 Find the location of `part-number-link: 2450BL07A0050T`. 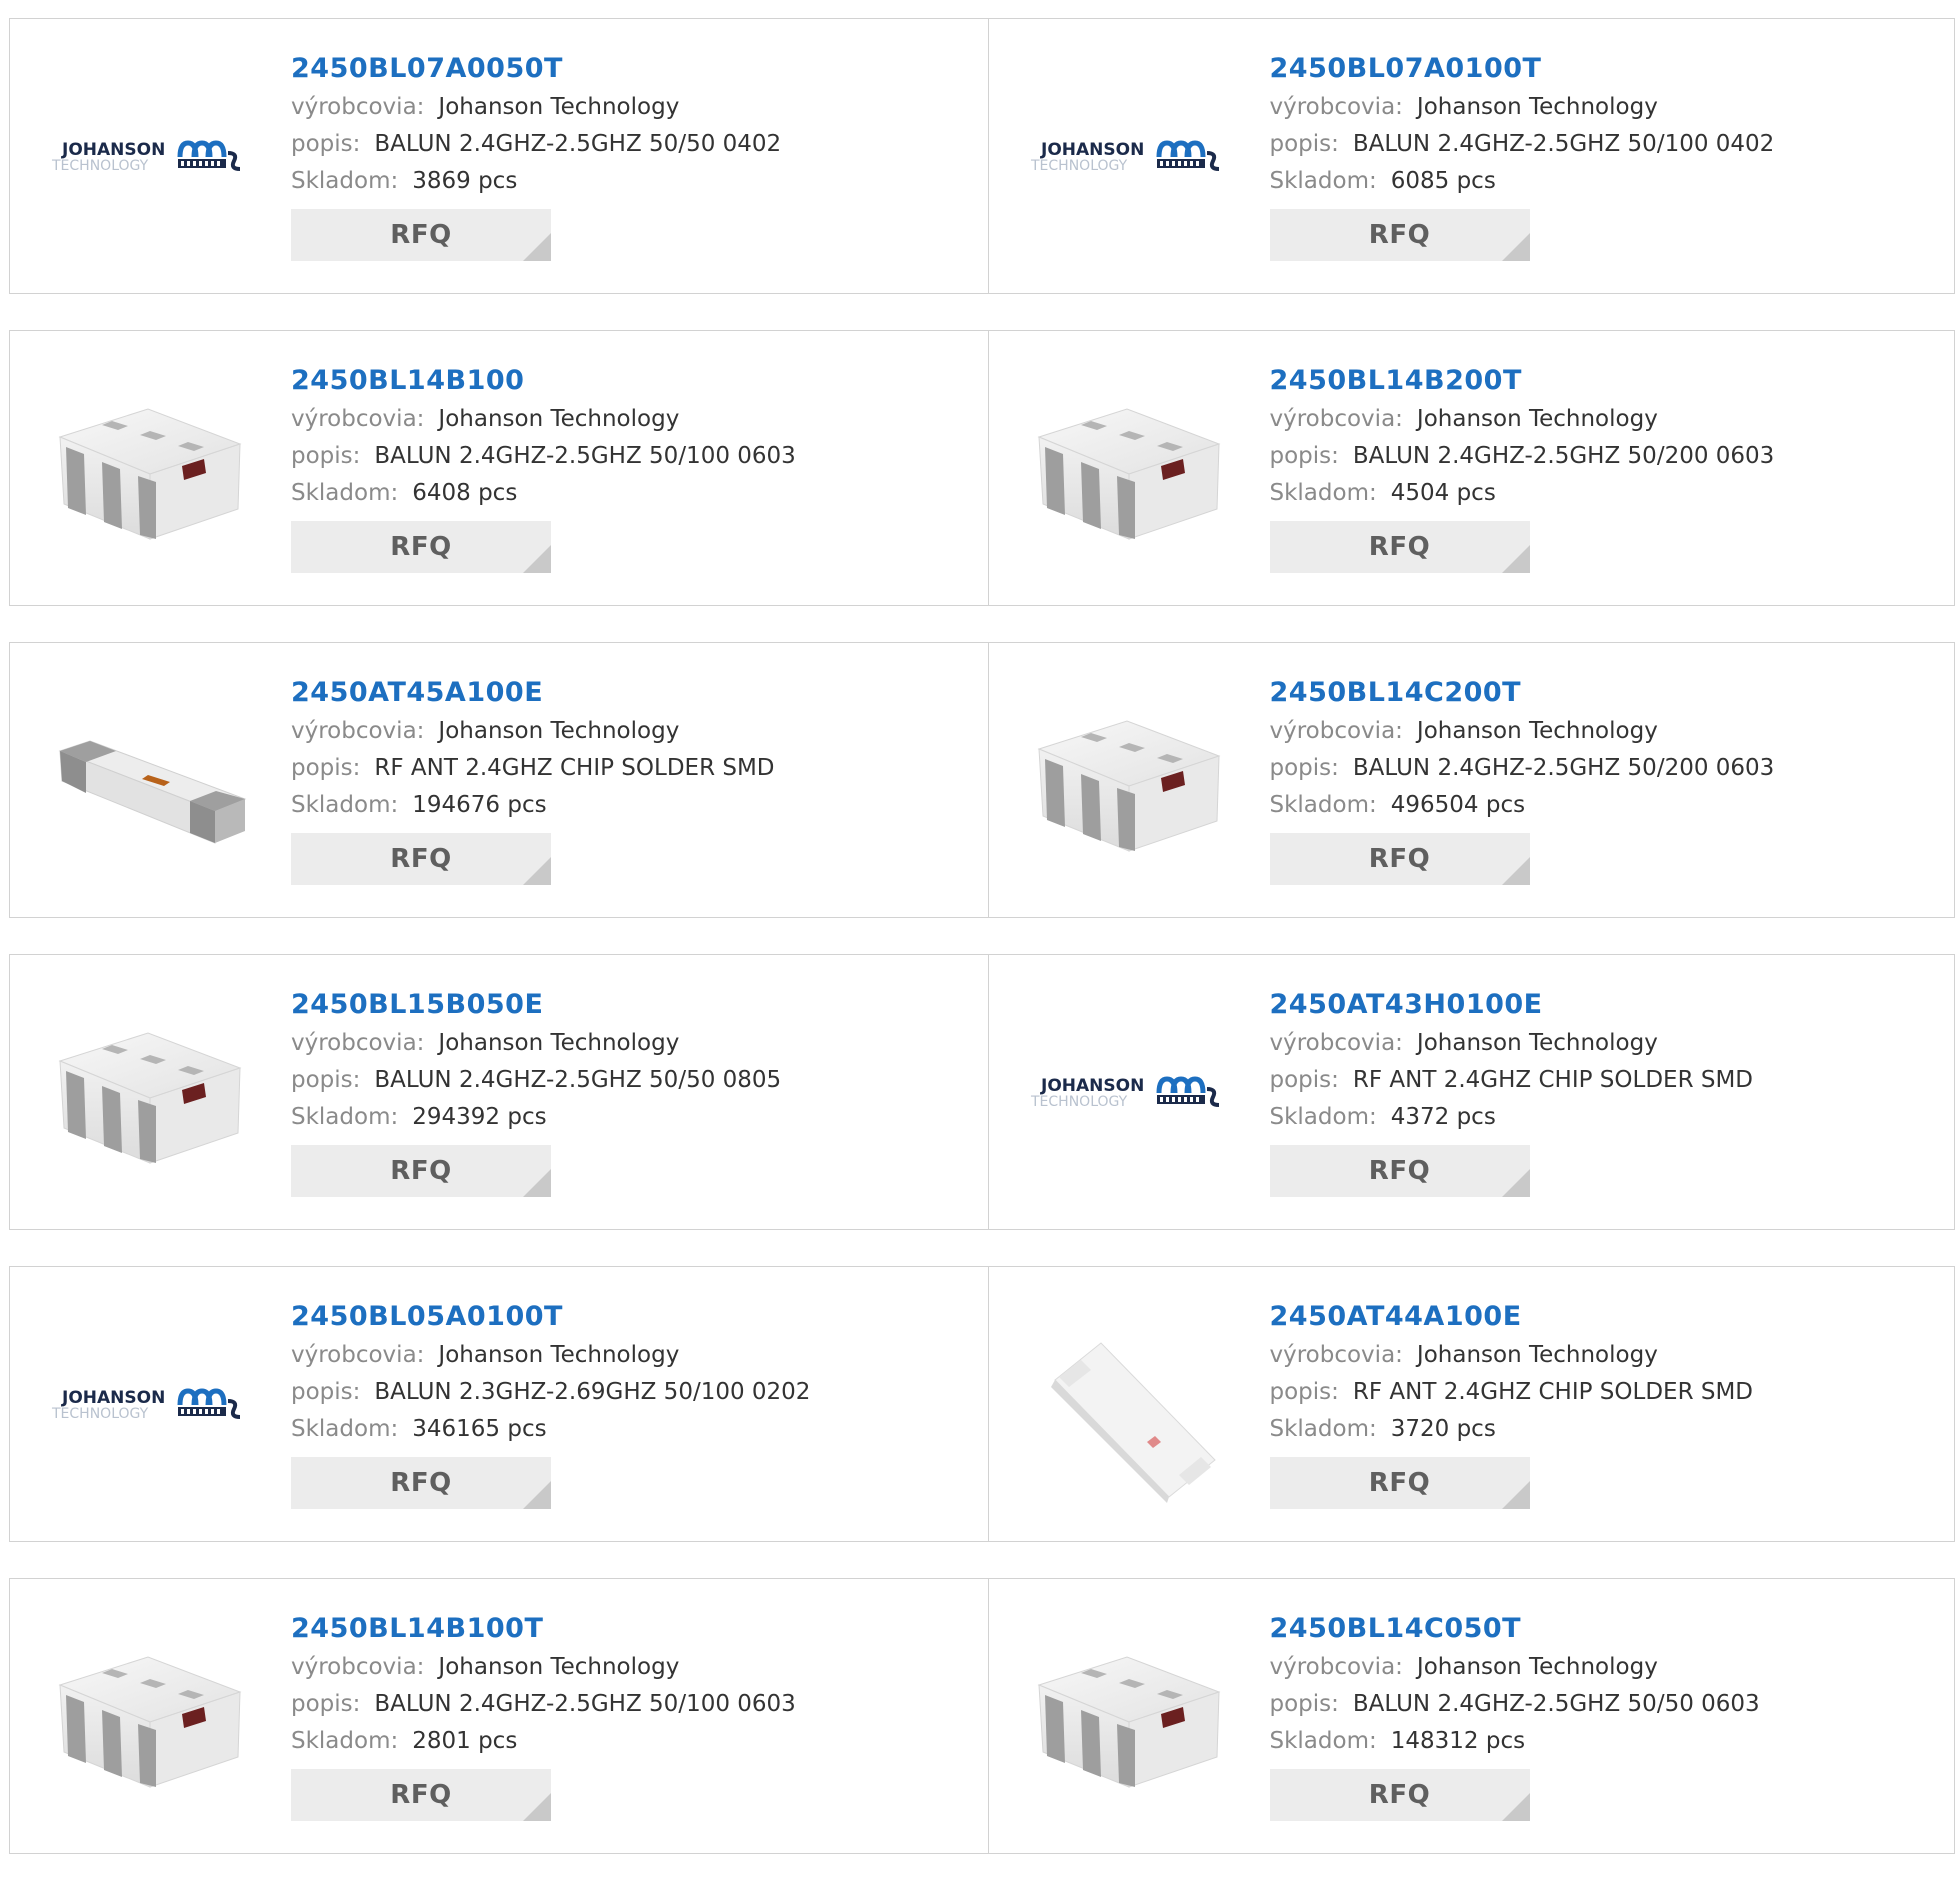

part-number-link: 2450BL07A0050T is located at coordinates (536, 69).